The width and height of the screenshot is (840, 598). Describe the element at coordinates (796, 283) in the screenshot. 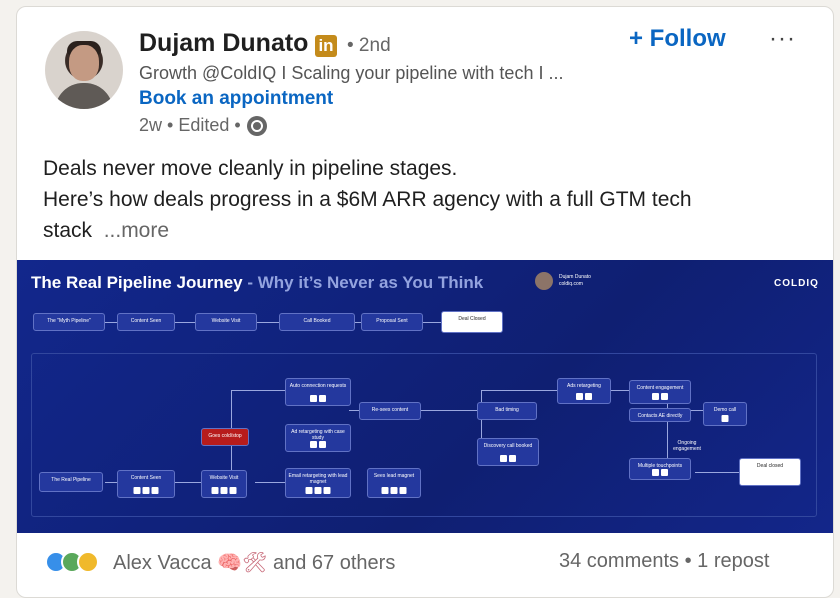

I see `coldiq-logo: COLDIQ` at that location.